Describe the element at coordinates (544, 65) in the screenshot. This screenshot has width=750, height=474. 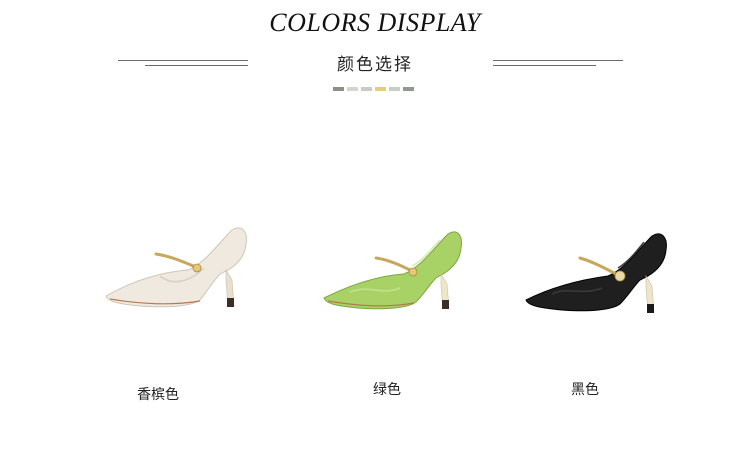
I see `right-rule-bottom` at that location.